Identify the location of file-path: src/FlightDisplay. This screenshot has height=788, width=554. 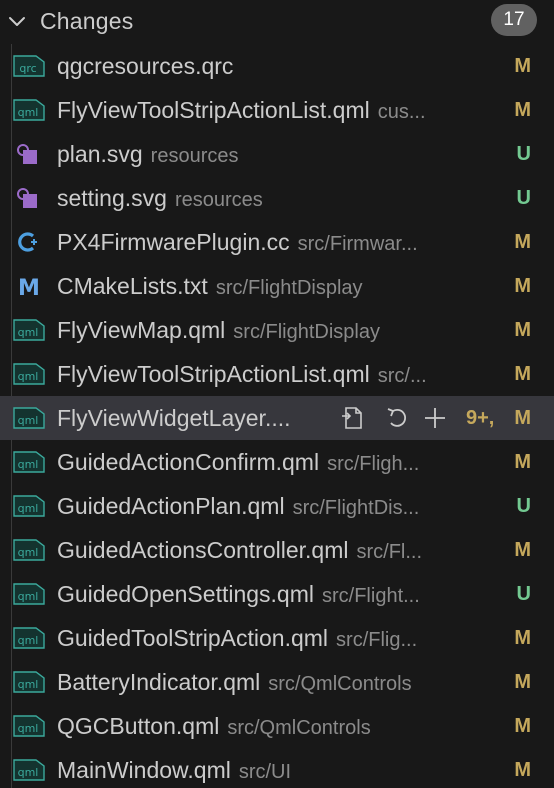
(306, 332).